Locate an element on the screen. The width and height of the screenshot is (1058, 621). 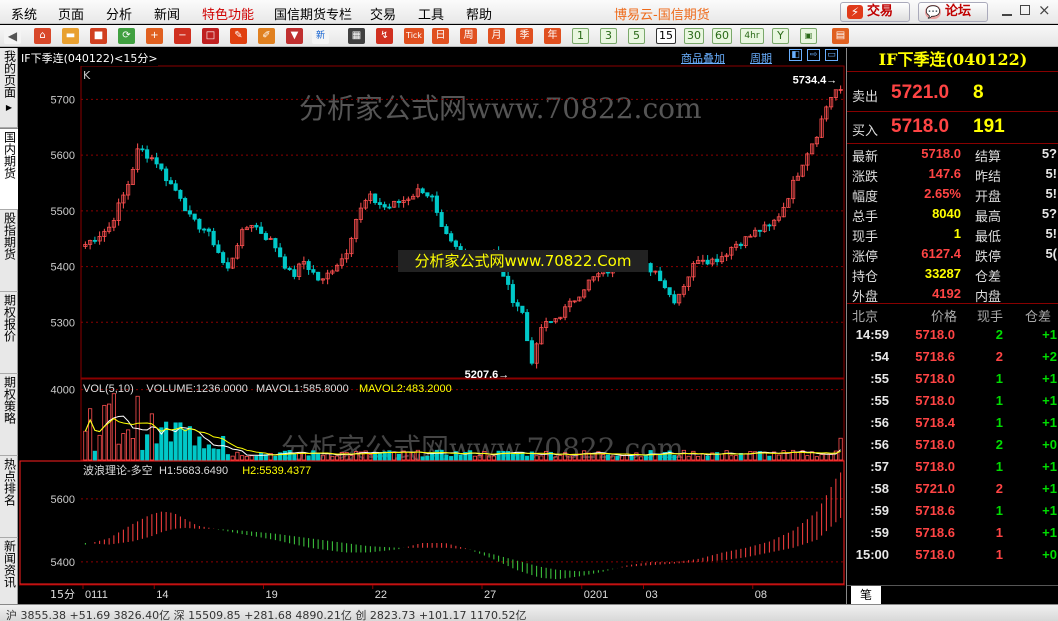
trade-time: :55 is located at coordinates (879, 400).